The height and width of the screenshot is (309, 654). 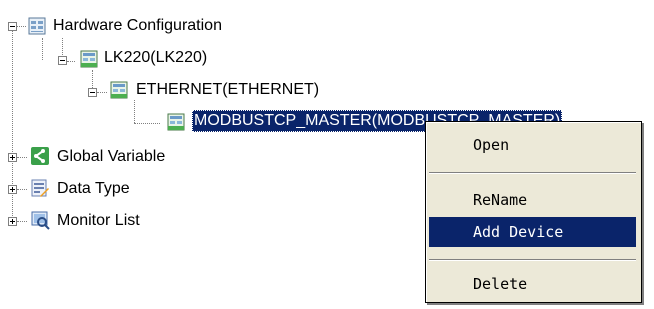 I want to click on controller-module-icon, so click(x=89, y=59).